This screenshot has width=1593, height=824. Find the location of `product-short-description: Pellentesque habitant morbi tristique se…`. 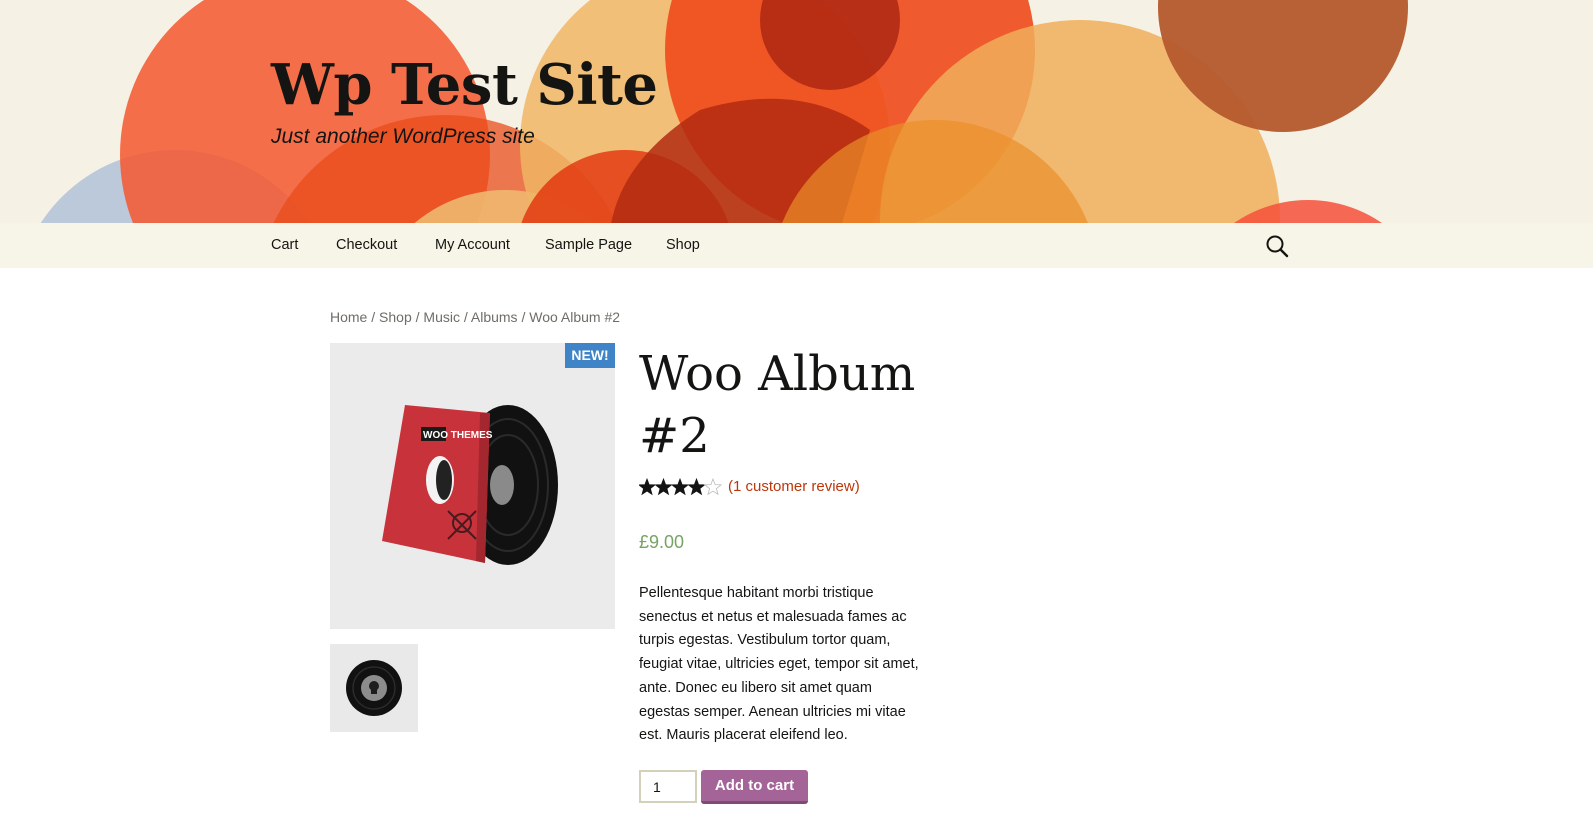

product-short-description: Pellentesque habitant morbi tristique se… is located at coordinates (779, 664).